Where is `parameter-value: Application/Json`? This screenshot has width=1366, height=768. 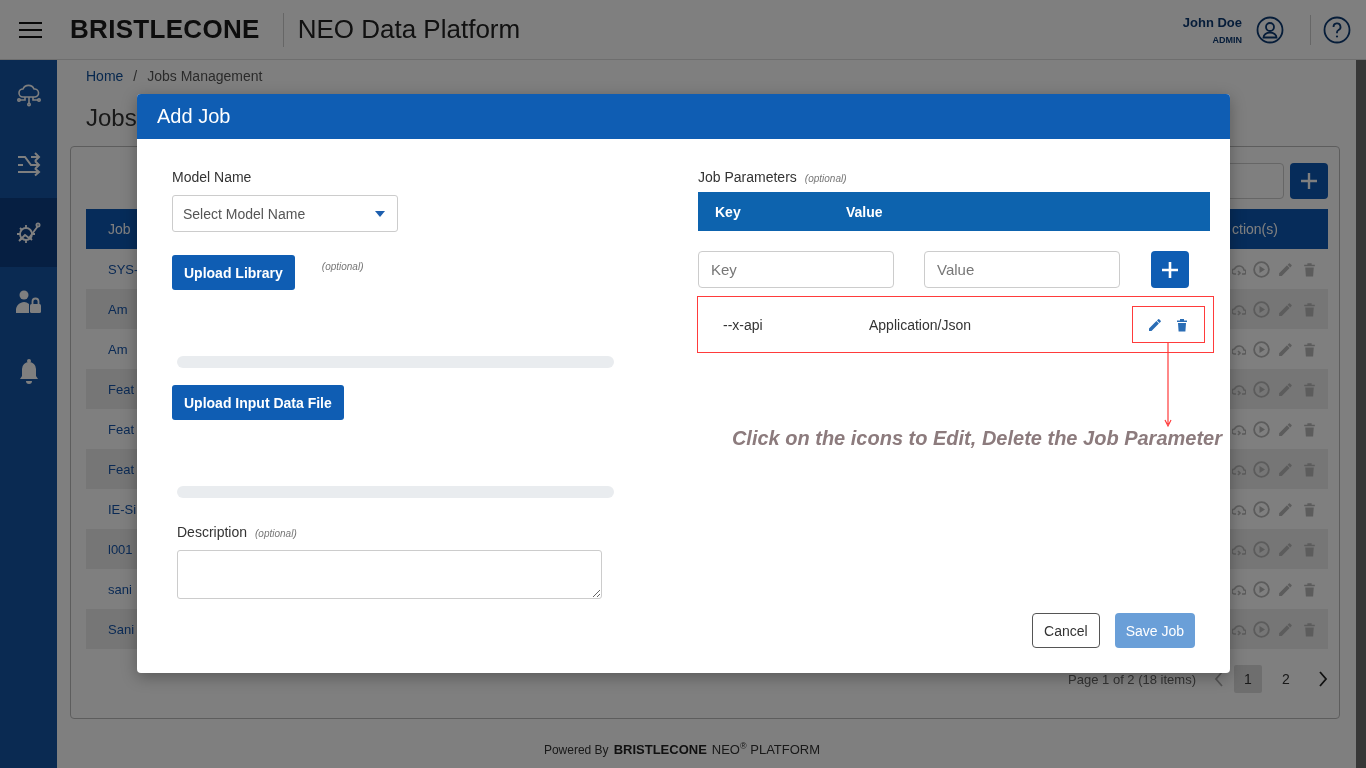 parameter-value: Application/Json is located at coordinates (920, 324).